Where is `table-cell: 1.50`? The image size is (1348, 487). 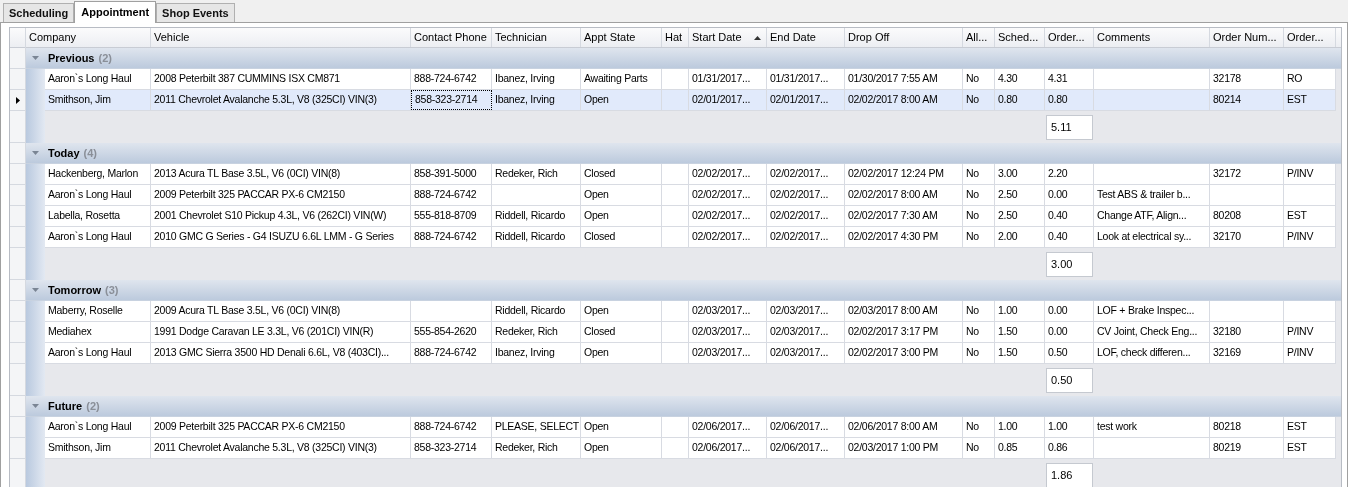
table-cell: 1.50 is located at coordinates (1020, 332).